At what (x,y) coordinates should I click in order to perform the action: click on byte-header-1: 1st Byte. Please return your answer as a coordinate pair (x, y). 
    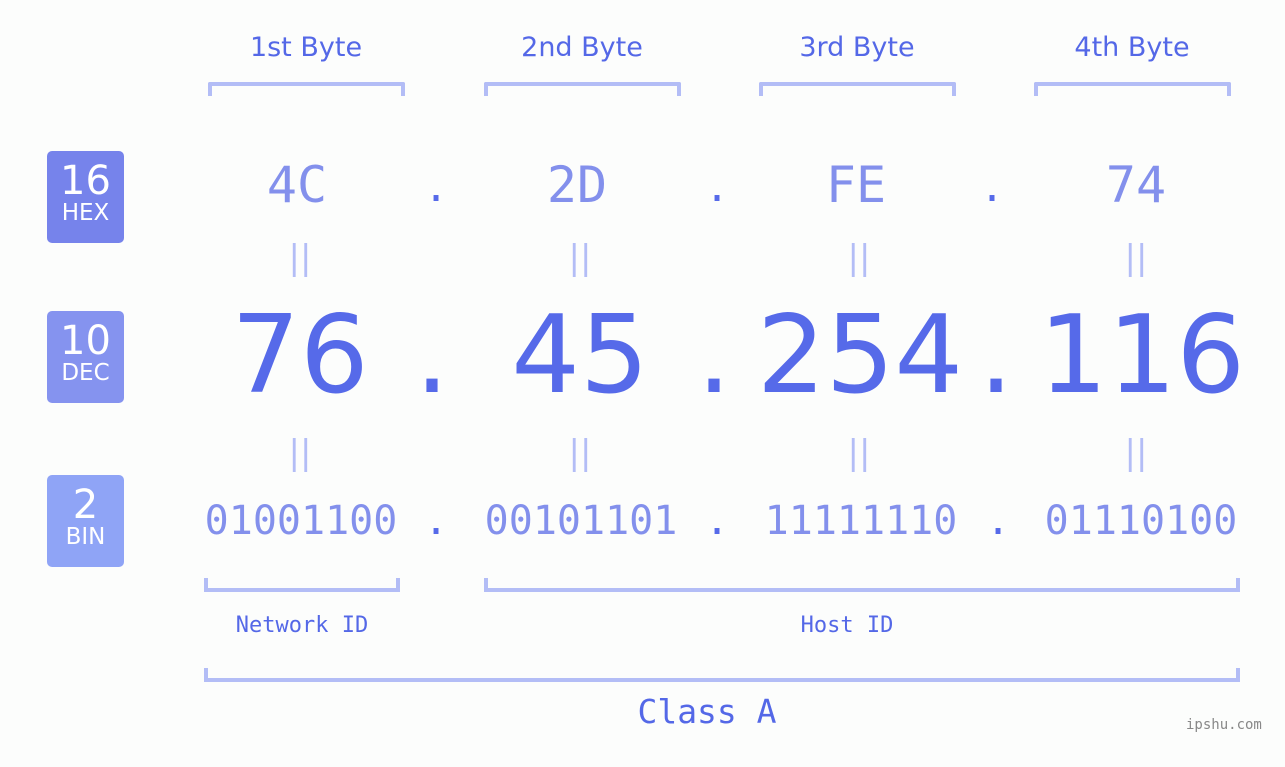
    Looking at the image, I should click on (306, 47).